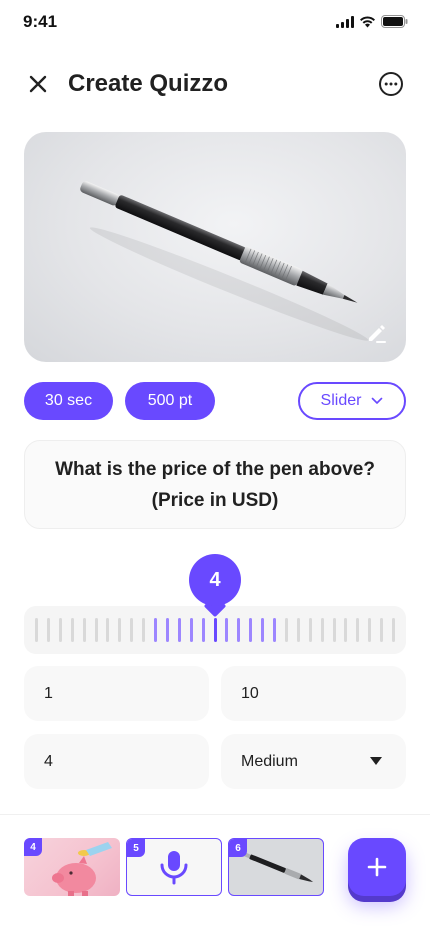 The width and height of the screenshot is (430, 932). What do you see at coordinates (48, 693) in the screenshot?
I see `min-value: 1` at bounding box center [48, 693].